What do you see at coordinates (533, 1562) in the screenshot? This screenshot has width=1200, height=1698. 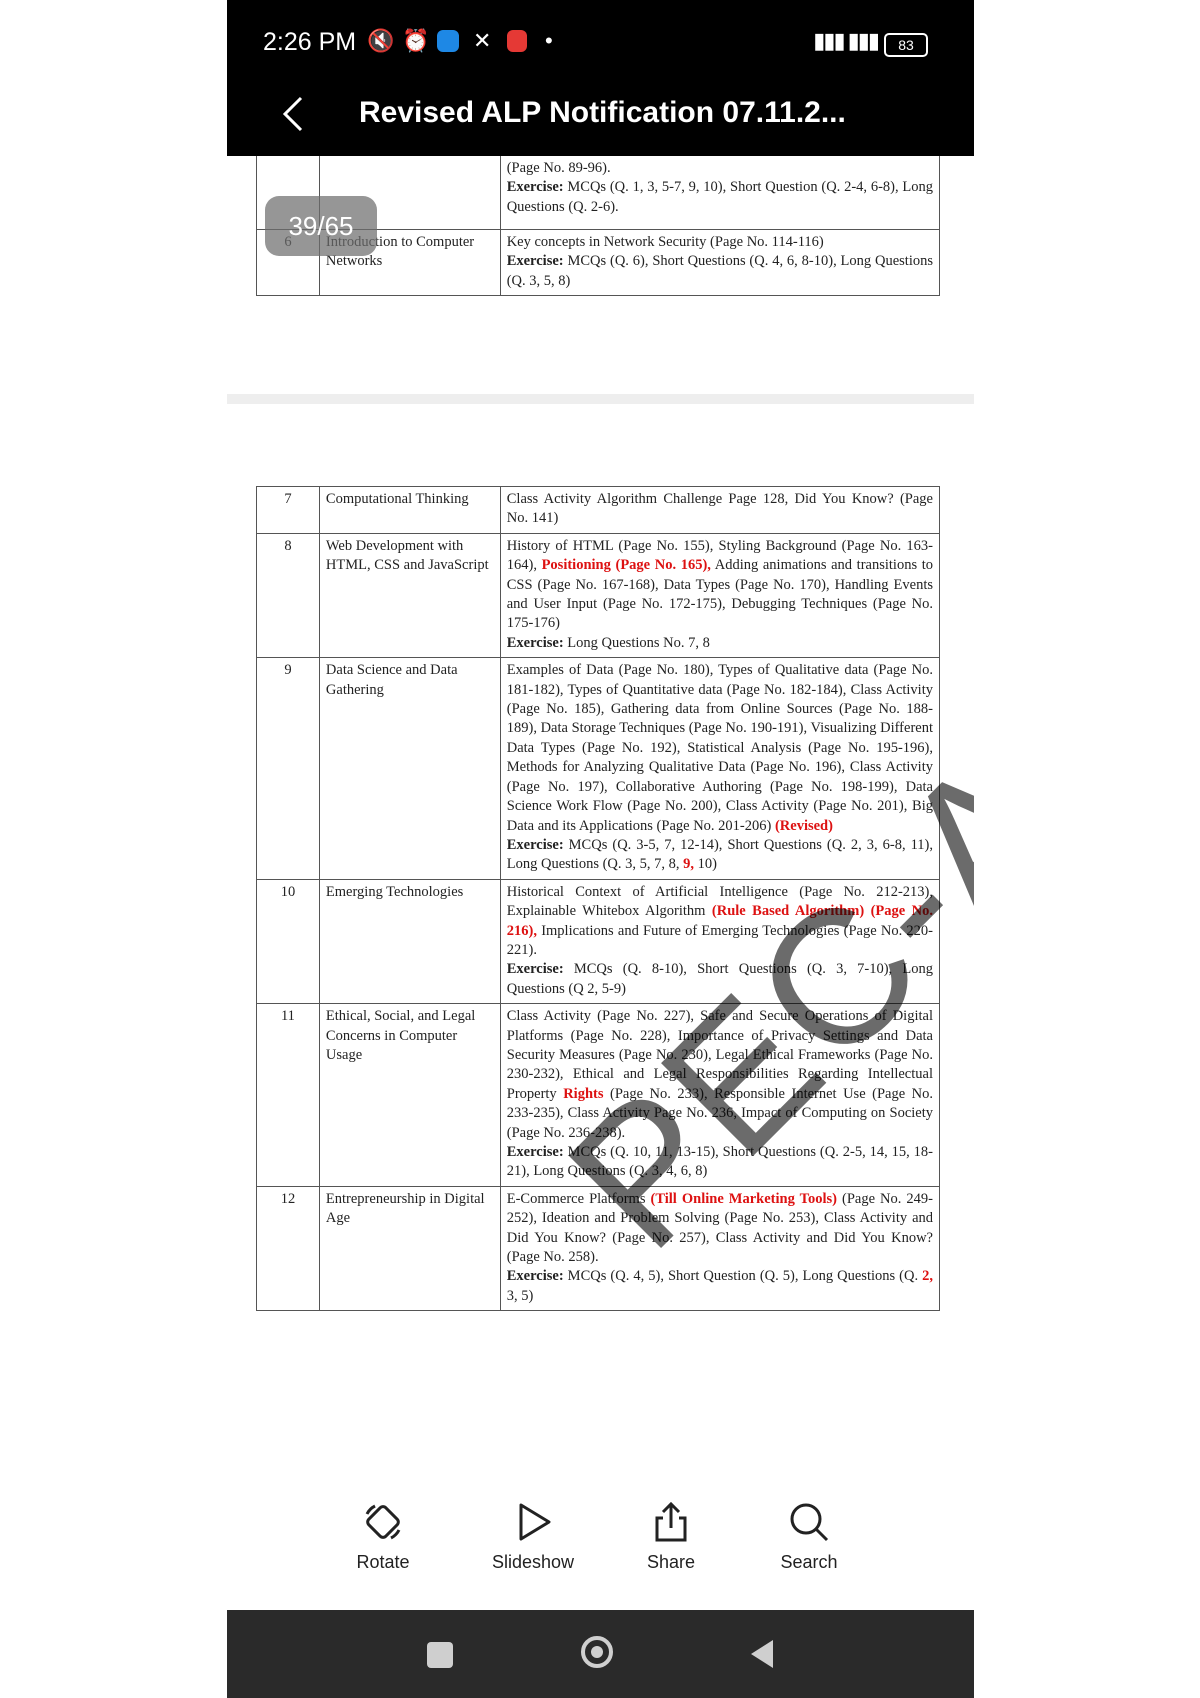 I see `slideshow-label: Slideshow` at bounding box center [533, 1562].